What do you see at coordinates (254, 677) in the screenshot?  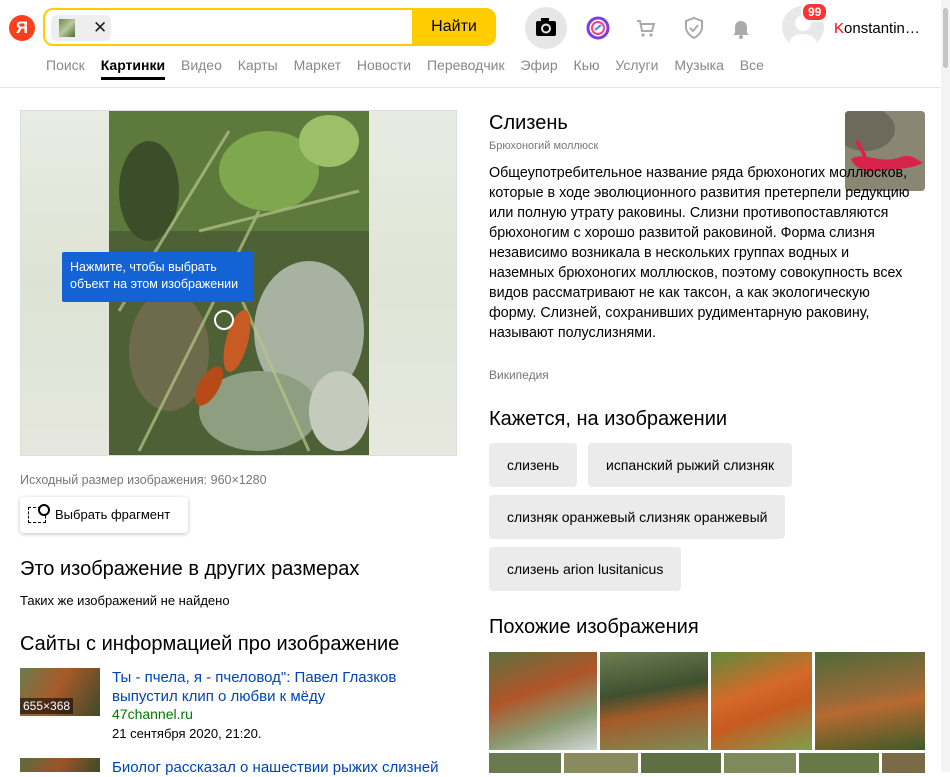 I see `site-link-line-1: Ты - пчела, я - пчеловод": Павел Глазков` at bounding box center [254, 677].